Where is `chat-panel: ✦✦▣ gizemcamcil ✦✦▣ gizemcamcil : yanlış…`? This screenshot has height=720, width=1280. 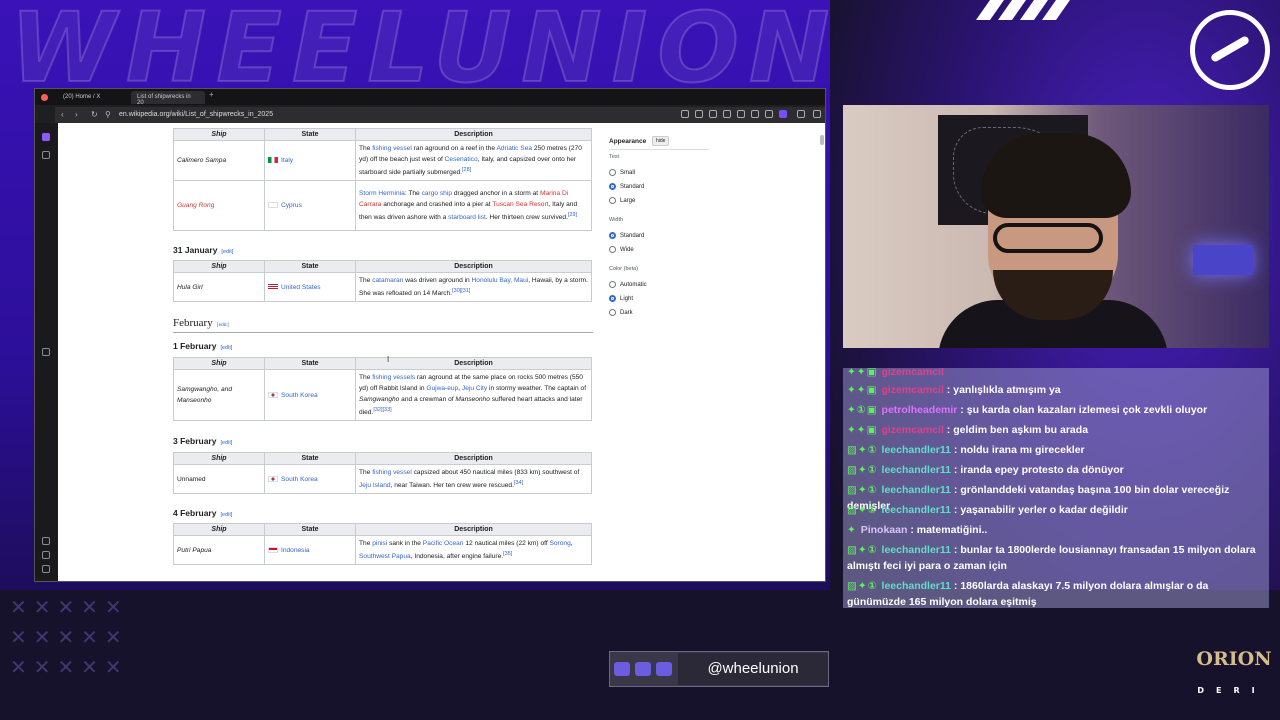
chat-panel: ✦✦▣ gizemcamcil ✦✦▣ gizemcamcil : yanlış… is located at coordinates (1056, 488).